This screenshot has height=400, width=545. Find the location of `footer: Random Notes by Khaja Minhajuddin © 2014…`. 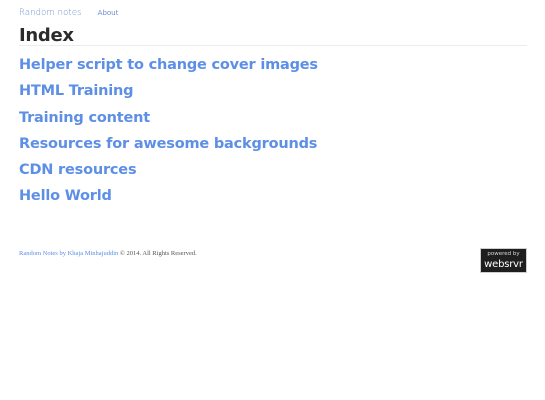

footer: Random Notes by Khaja Minhajuddin © 2014… is located at coordinates (108, 253).